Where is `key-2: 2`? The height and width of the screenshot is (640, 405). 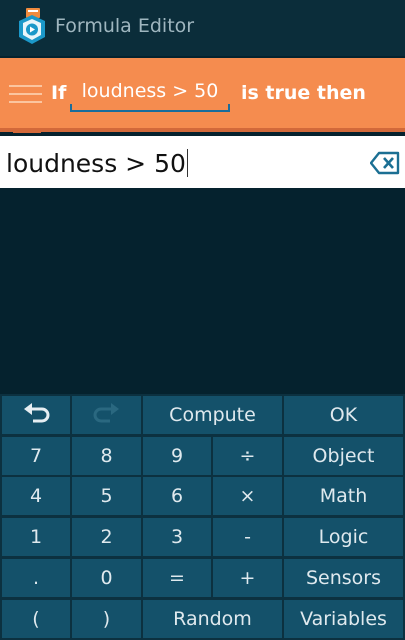
key-2: 2 is located at coordinates (106, 537).